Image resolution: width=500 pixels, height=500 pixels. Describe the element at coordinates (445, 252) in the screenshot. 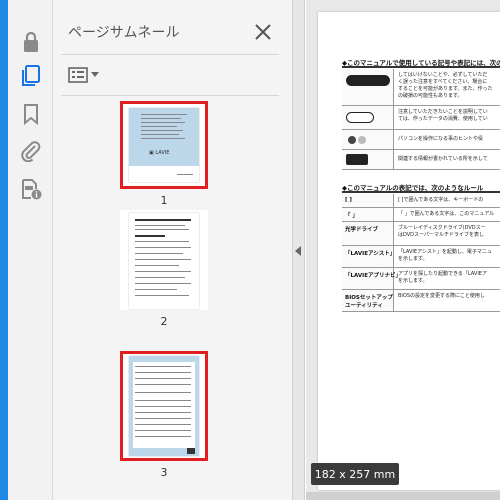

I see `row-text: 「LAVIEアシスト」を起動し、電子マニュ` at that location.